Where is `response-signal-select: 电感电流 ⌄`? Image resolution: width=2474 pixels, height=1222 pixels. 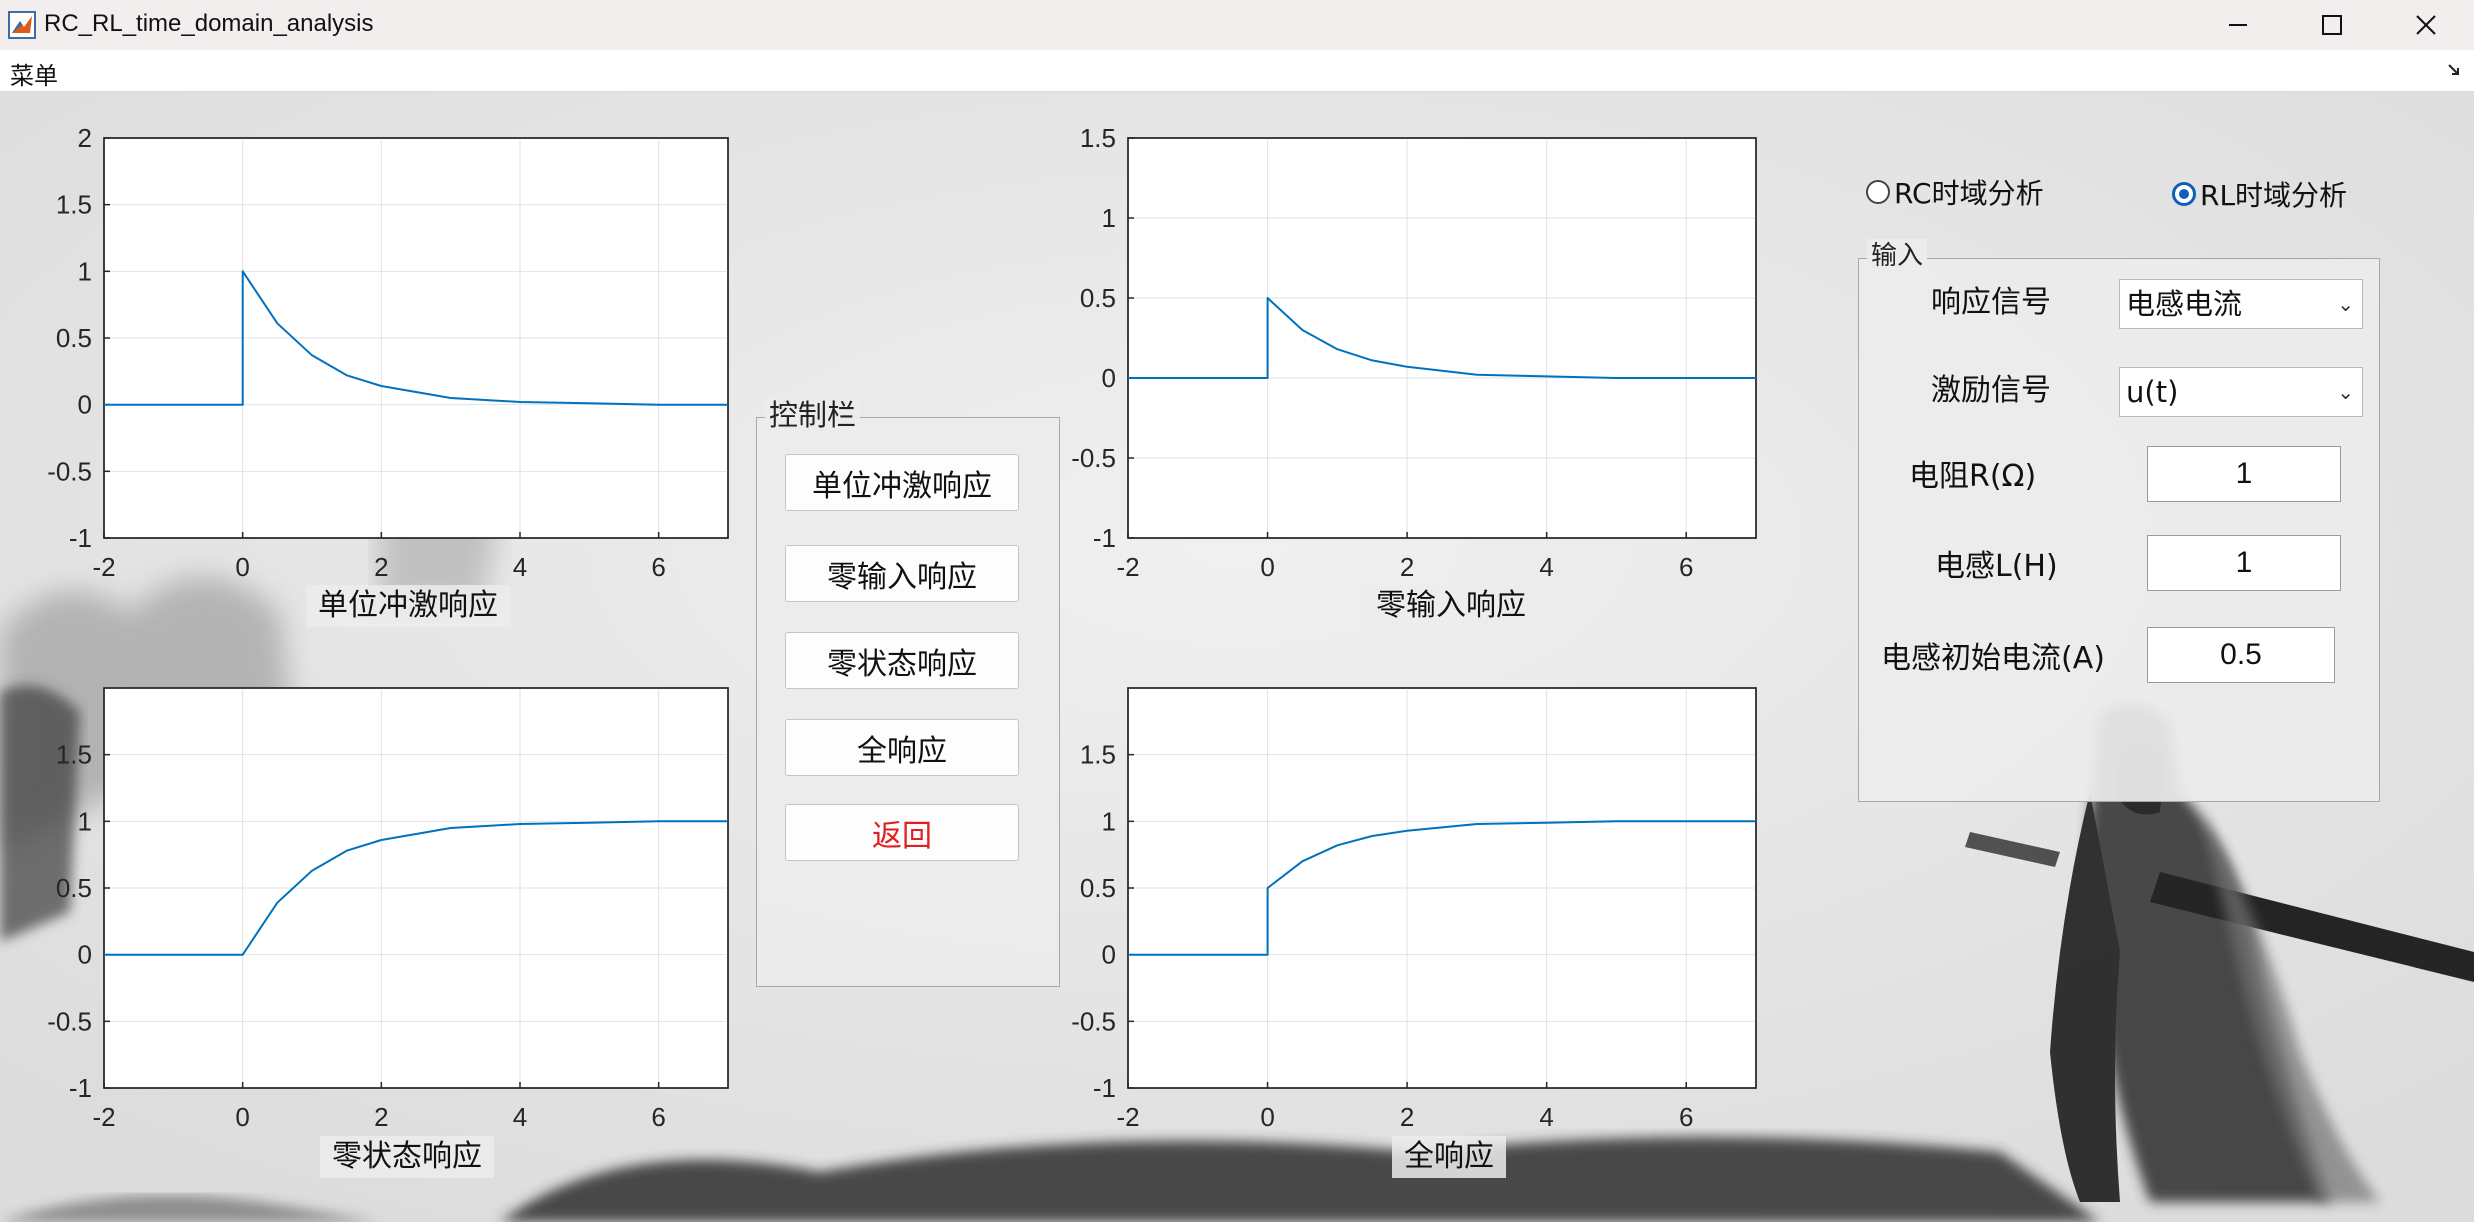
response-signal-select: 电感电流 ⌄ is located at coordinates (2241, 304).